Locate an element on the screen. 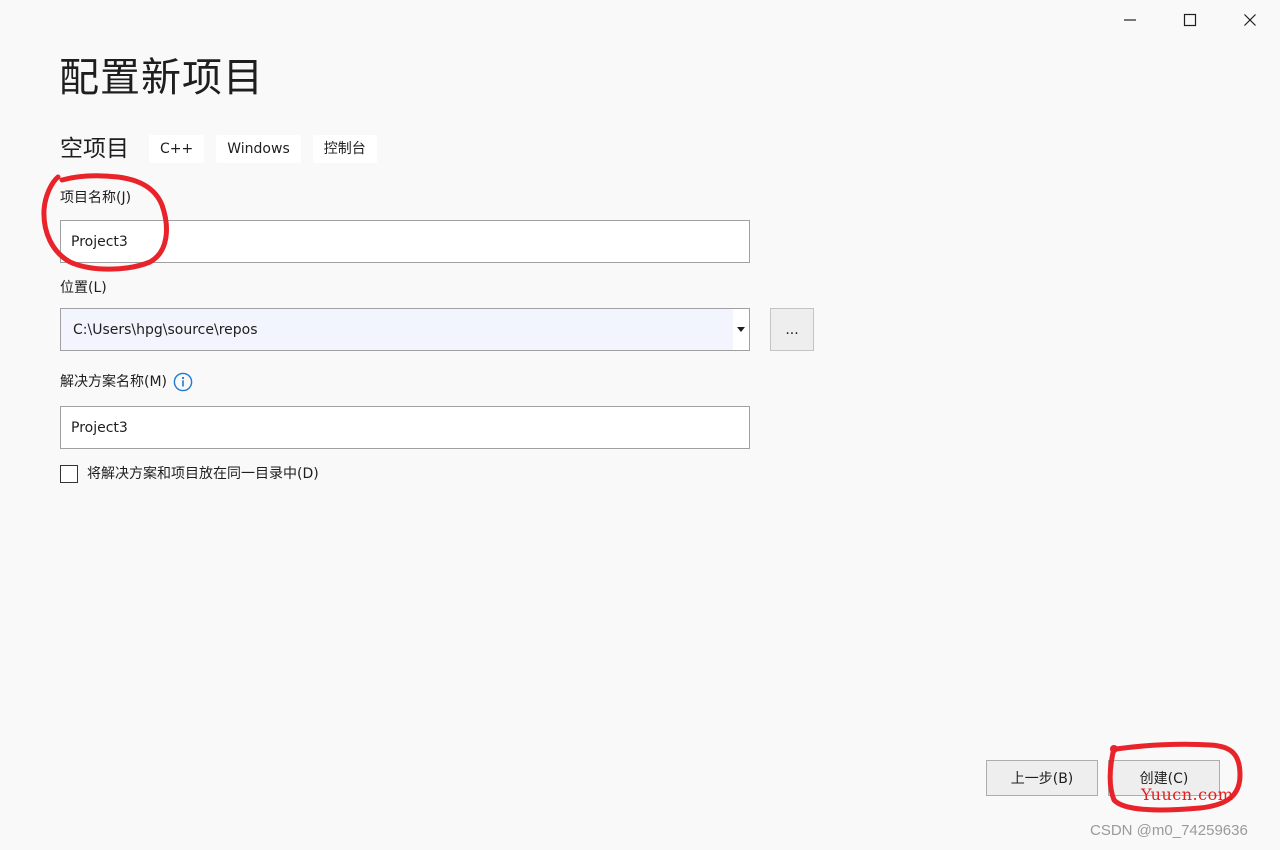 The width and height of the screenshot is (1280, 850). same-directory-checkbox is located at coordinates (69, 474).